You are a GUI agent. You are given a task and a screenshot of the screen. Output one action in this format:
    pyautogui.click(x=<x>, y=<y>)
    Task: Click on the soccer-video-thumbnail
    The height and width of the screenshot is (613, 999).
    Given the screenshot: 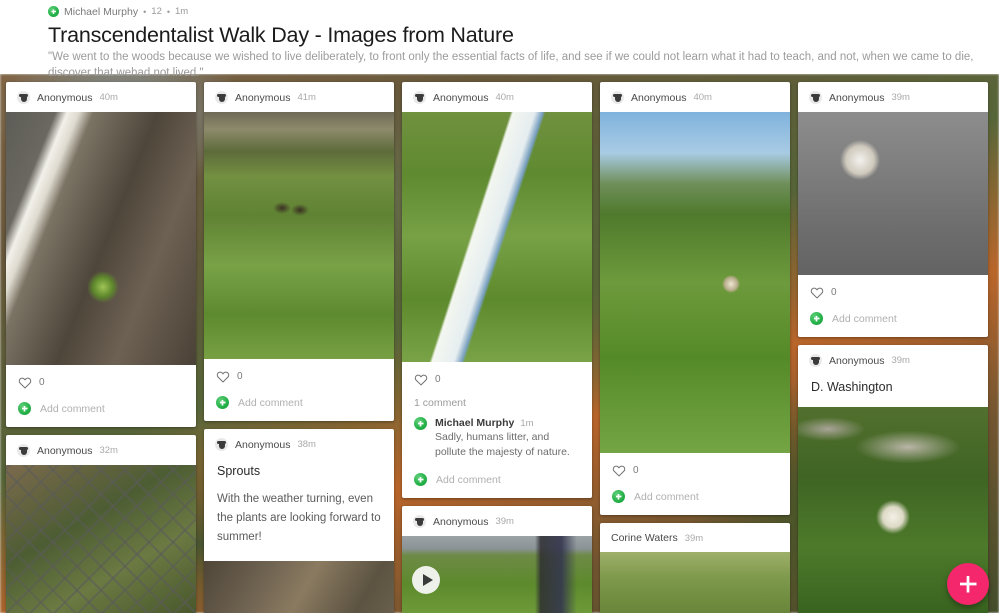 What is the action you would take?
    pyautogui.click(x=497, y=574)
    